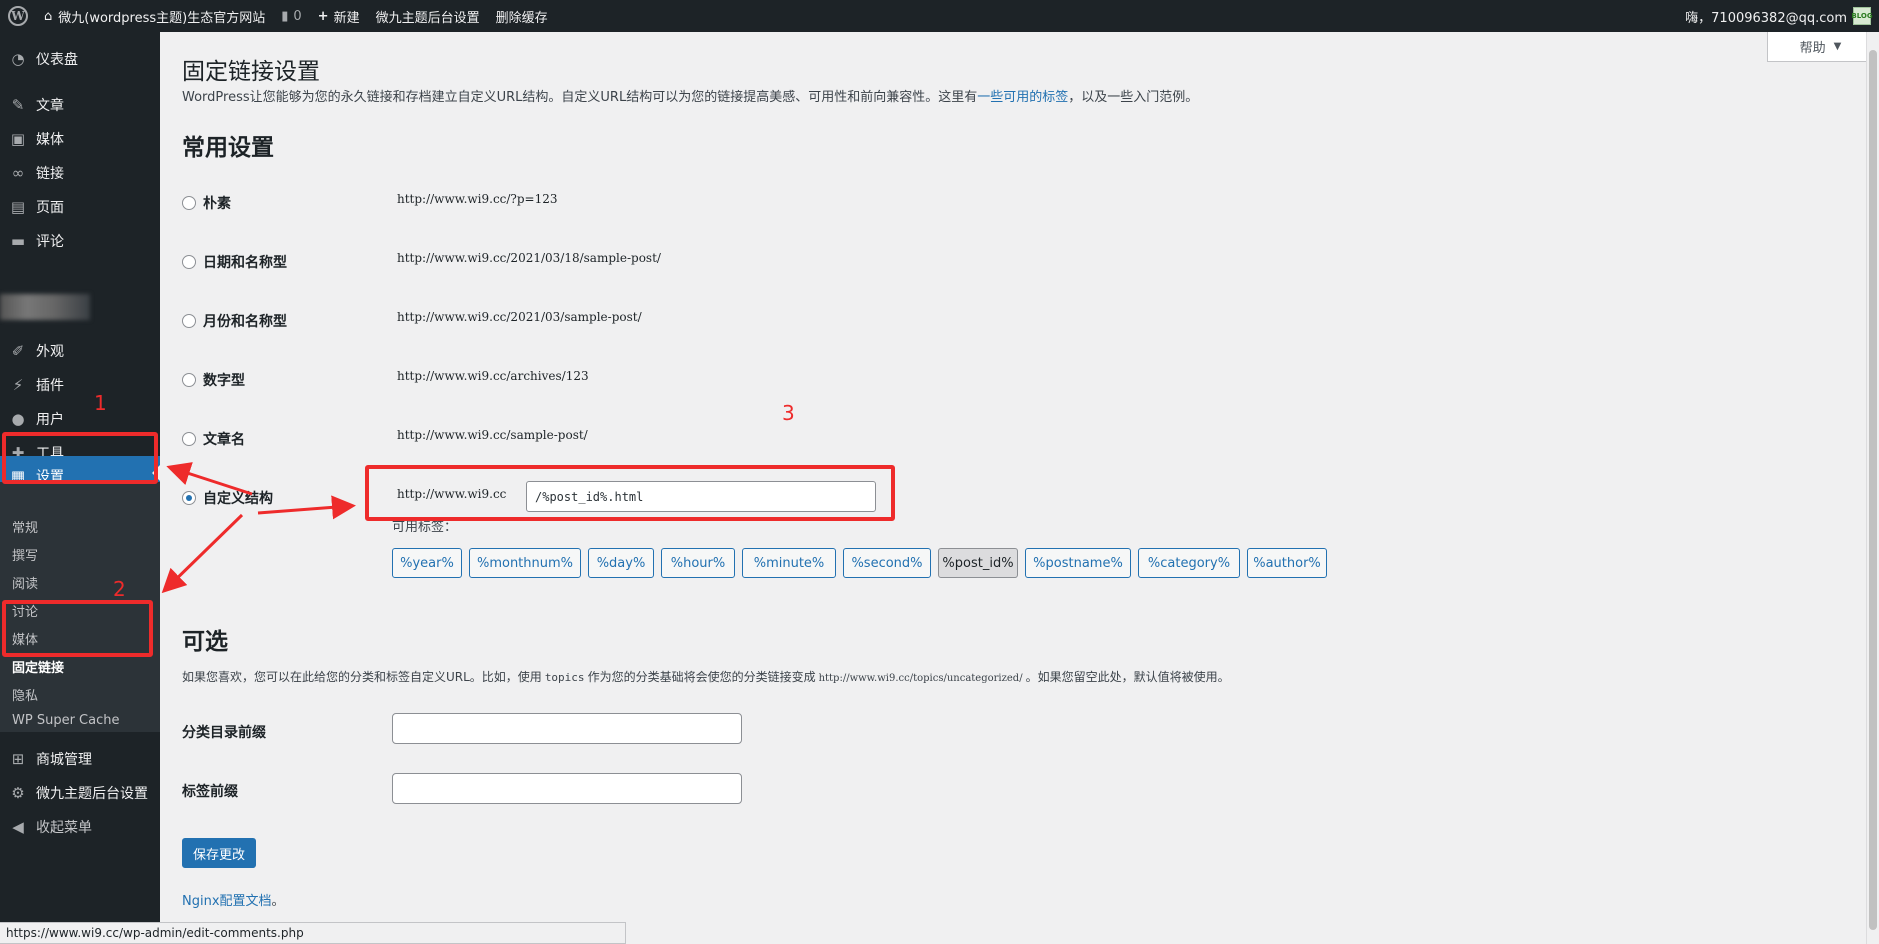 The image size is (1879, 944). I want to click on pushpin-icon: ✎, so click(18, 105).